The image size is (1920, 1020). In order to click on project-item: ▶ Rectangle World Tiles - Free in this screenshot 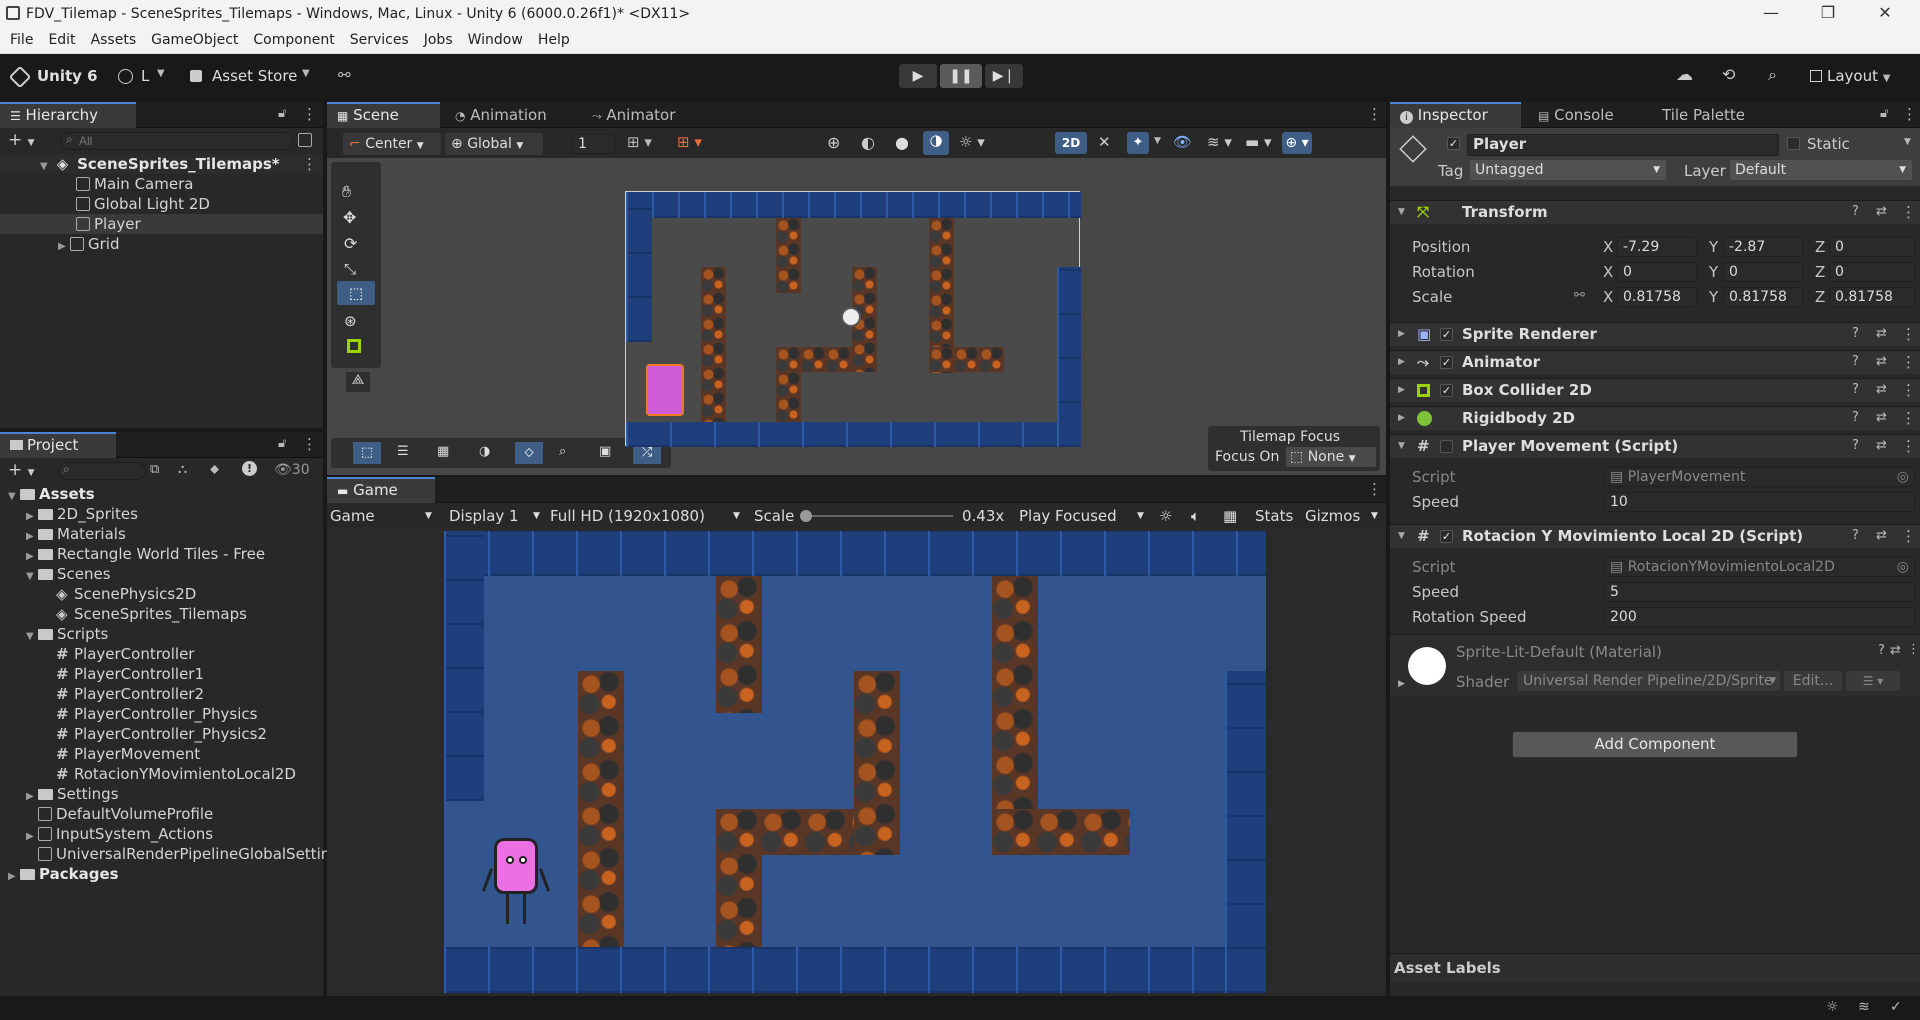, I will do `click(132, 554)`.